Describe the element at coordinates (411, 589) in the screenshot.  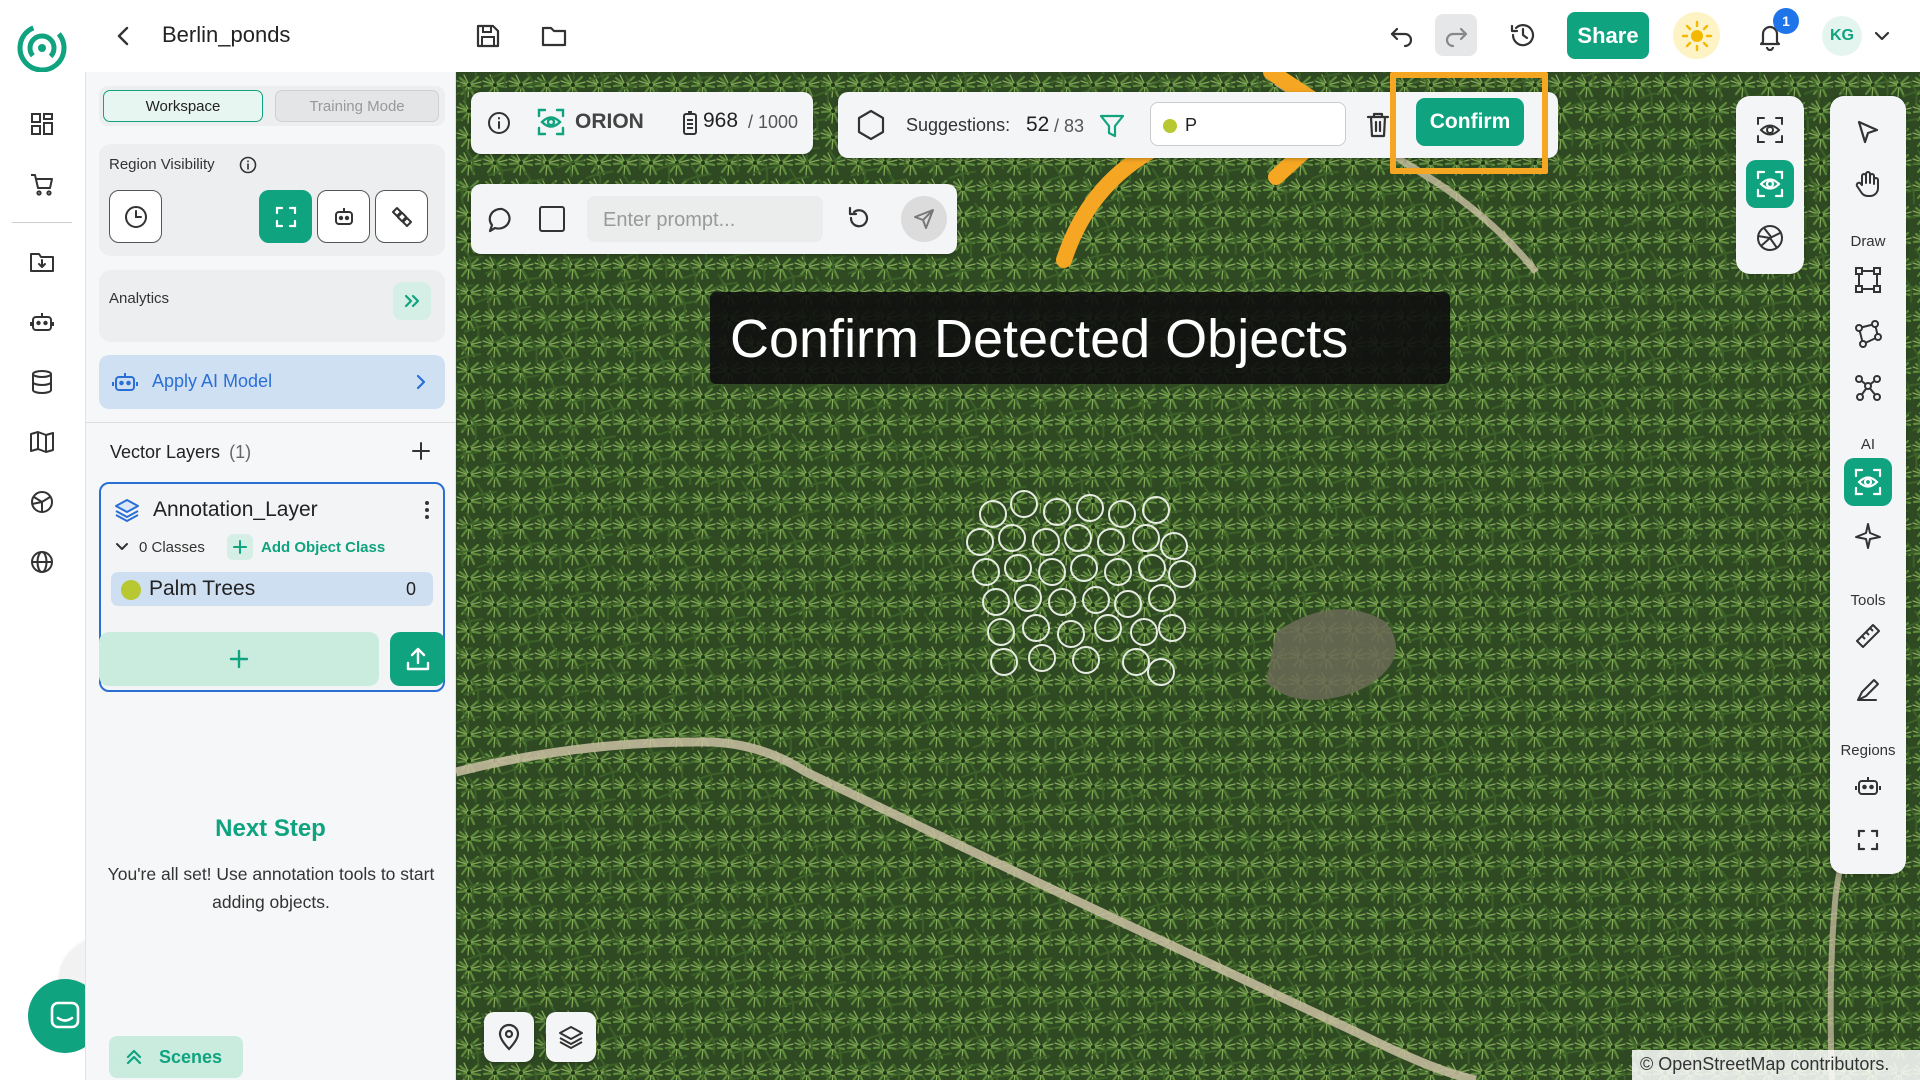
I see `class-count: 0` at that location.